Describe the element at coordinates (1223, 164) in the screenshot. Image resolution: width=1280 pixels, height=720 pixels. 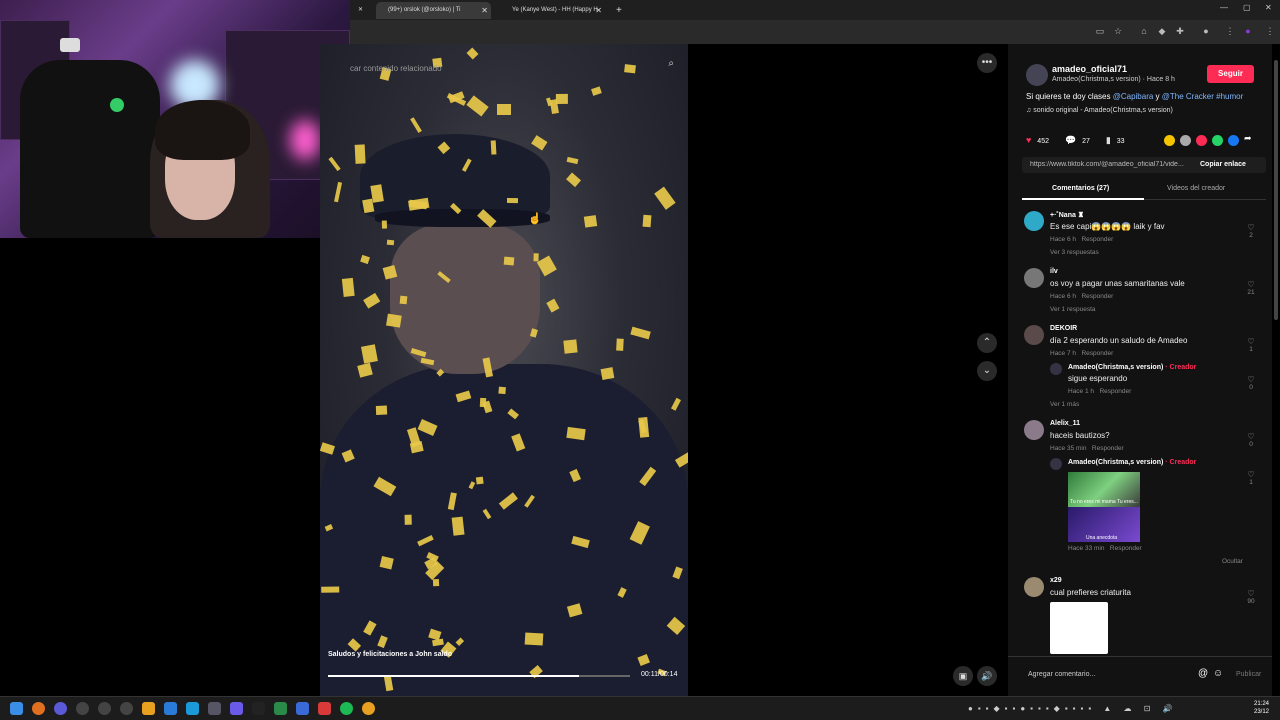
I see `copy-link-button: Copiar enlace` at that location.